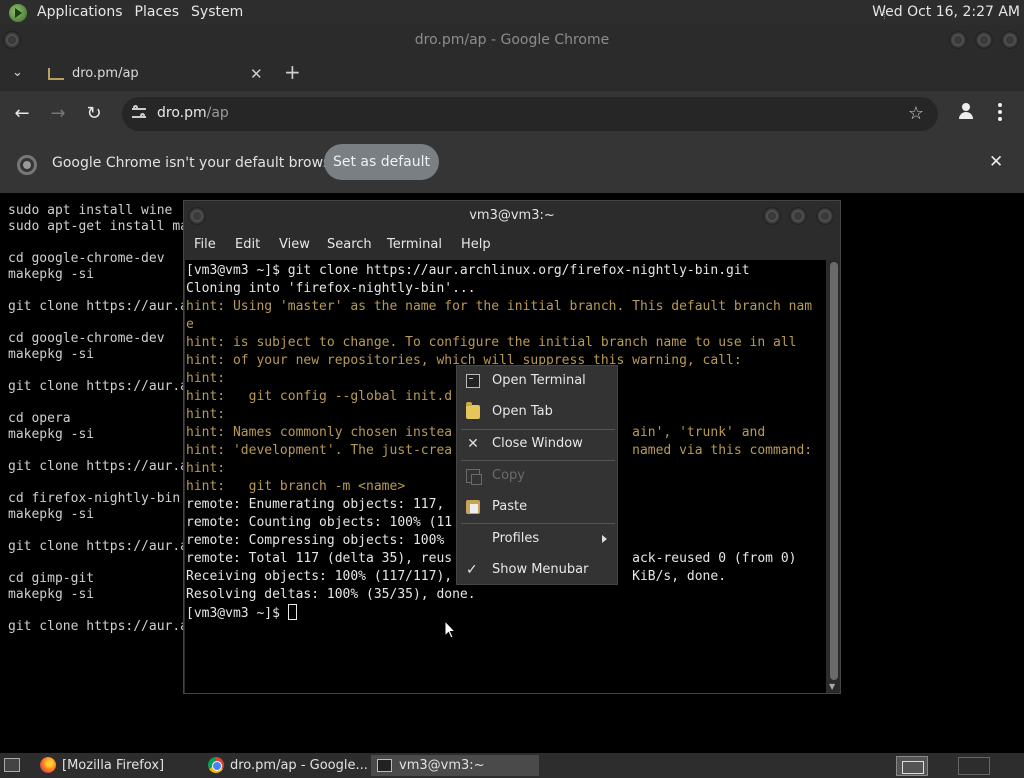 This screenshot has height=778, width=1024. Describe the element at coordinates (153, 74) in the screenshot. I see `tab-dro-pm: dro.pm/ap ✕` at that location.